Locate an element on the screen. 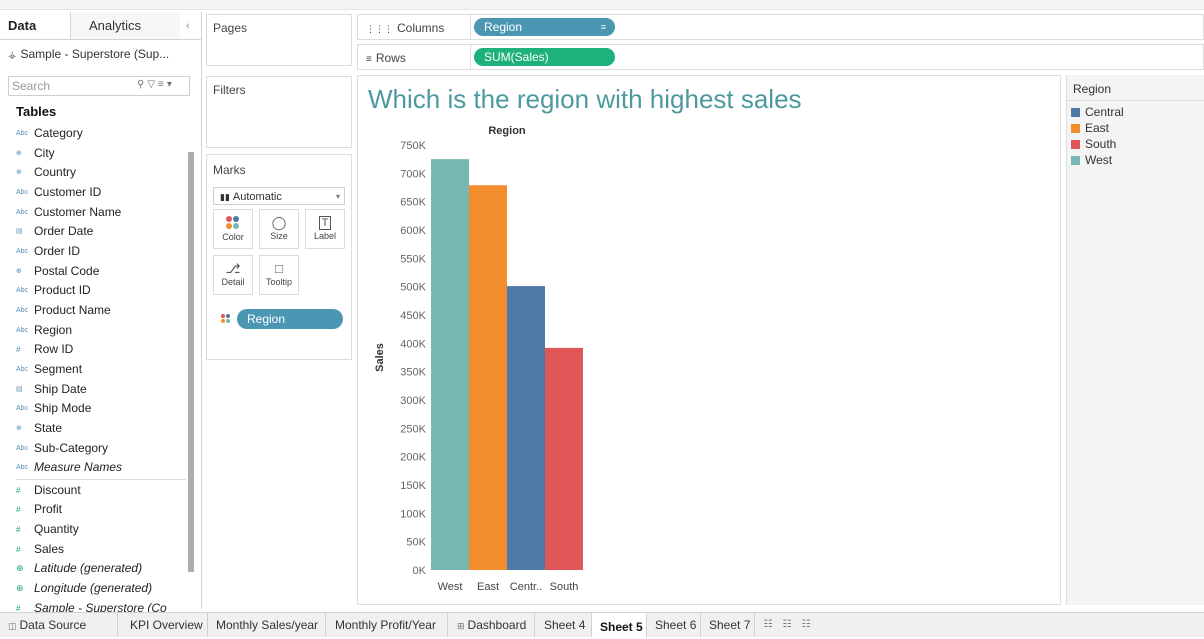 The height and width of the screenshot is (639, 1204). pages-title: Pages is located at coordinates (230, 28).